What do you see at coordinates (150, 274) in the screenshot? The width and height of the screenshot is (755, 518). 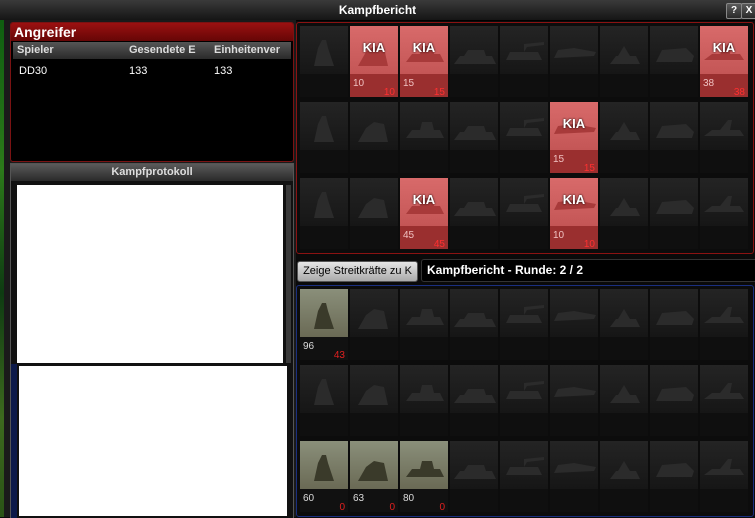 I see `combat-log-text-area` at bounding box center [150, 274].